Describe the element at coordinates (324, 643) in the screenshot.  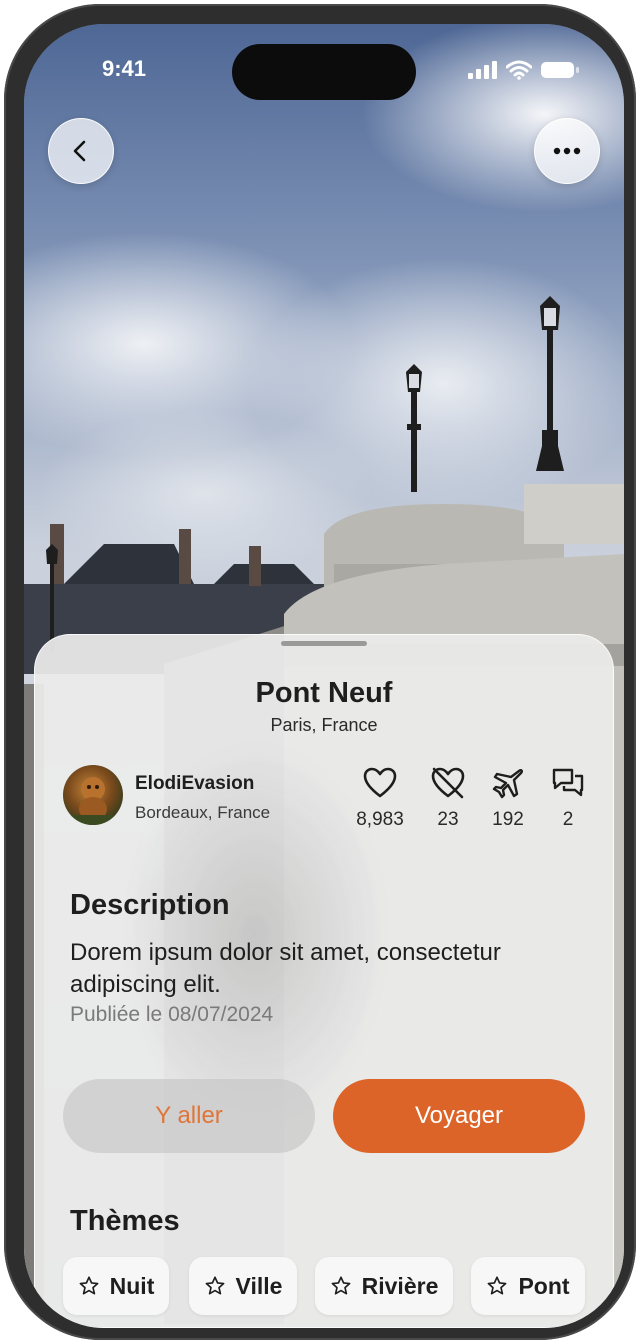
I see `sheet-grabber` at that location.